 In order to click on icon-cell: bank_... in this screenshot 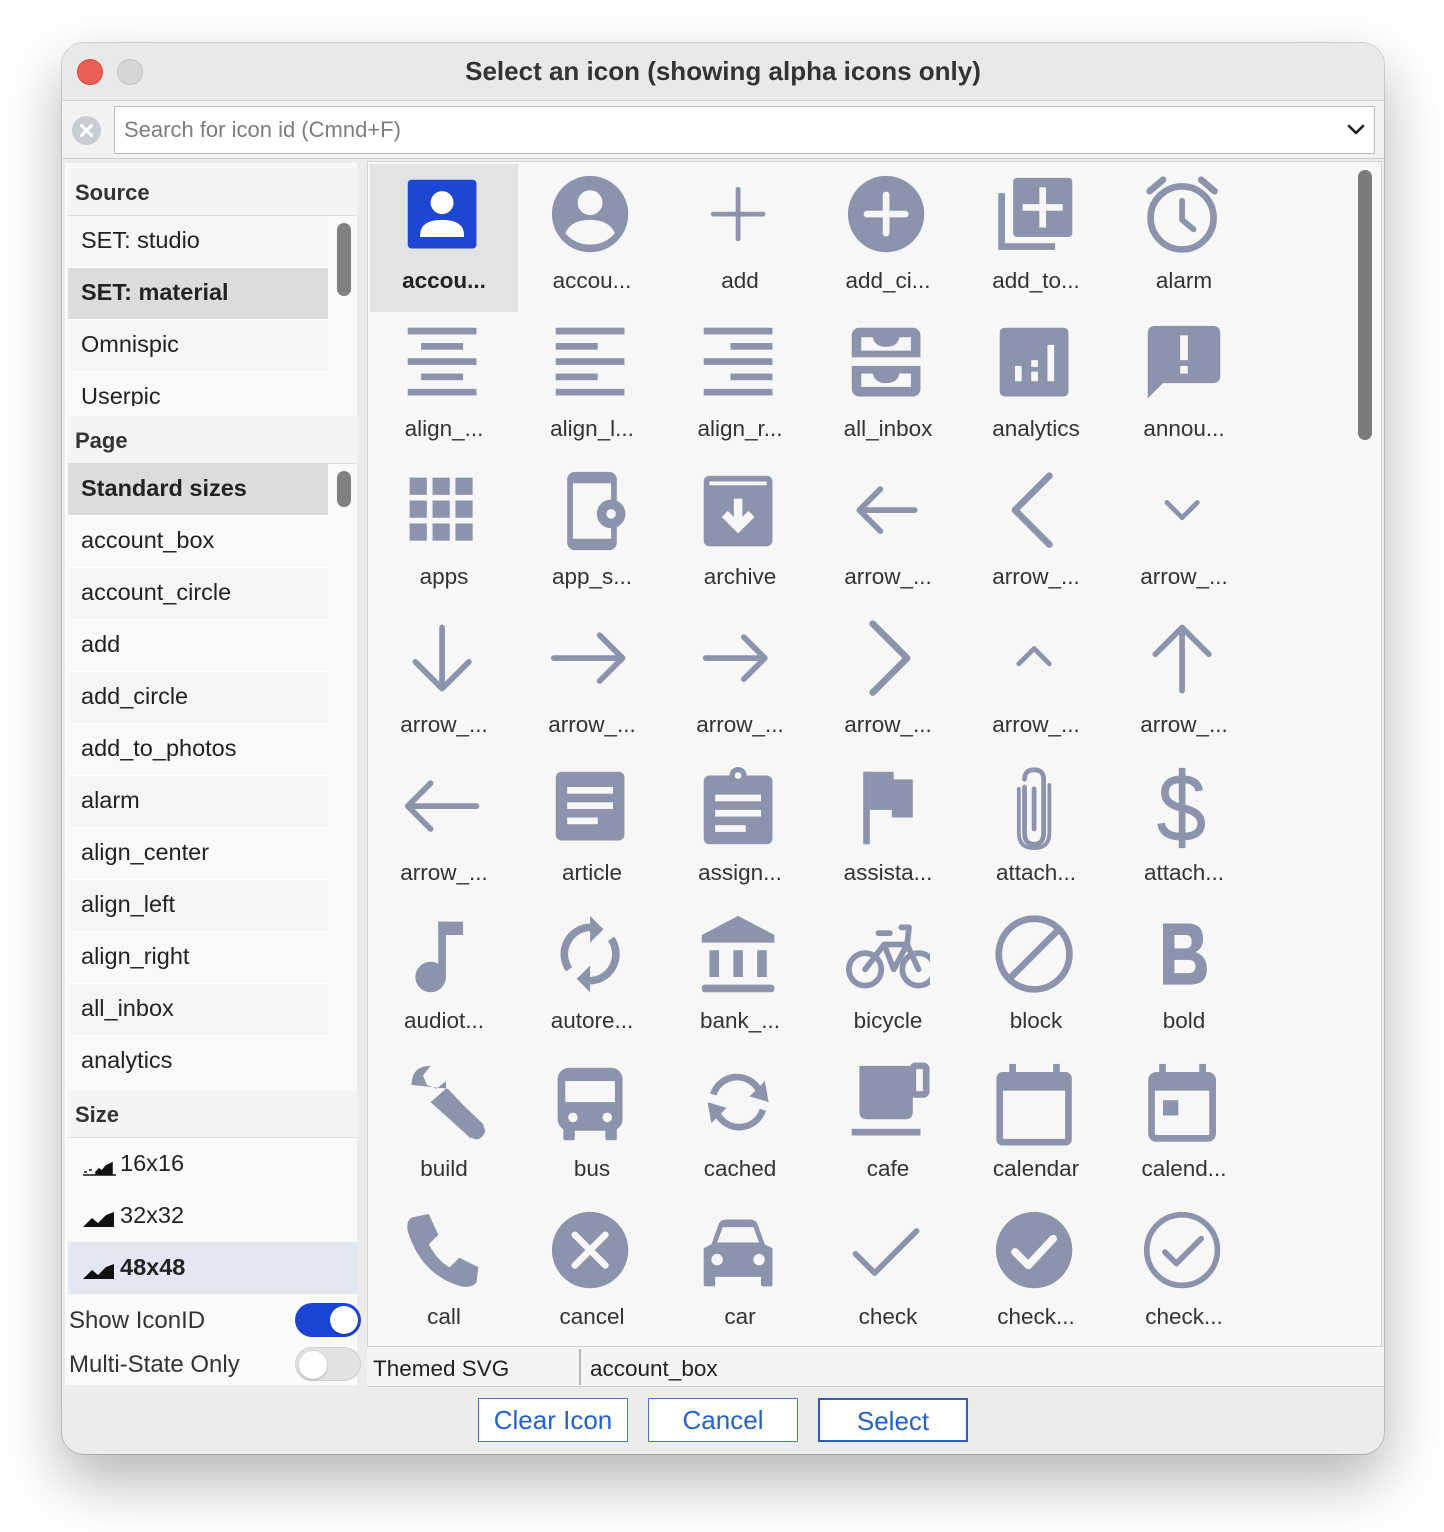, I will do `click(740, 978)`.